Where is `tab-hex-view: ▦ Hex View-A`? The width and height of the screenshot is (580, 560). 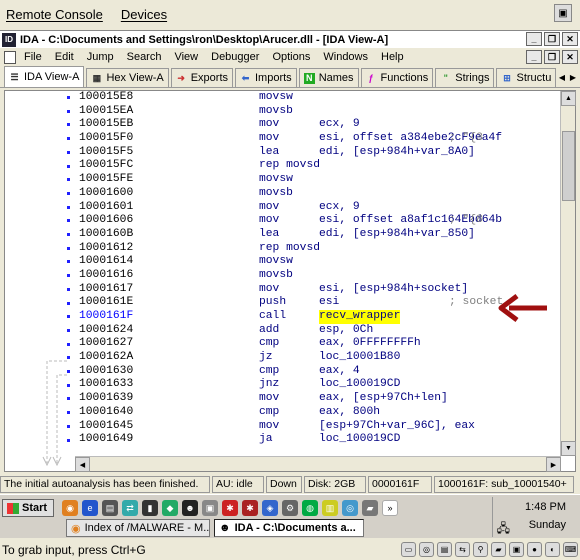 tab-hex-view: ▦ Hex View-A is located at coordinates (127, 77).